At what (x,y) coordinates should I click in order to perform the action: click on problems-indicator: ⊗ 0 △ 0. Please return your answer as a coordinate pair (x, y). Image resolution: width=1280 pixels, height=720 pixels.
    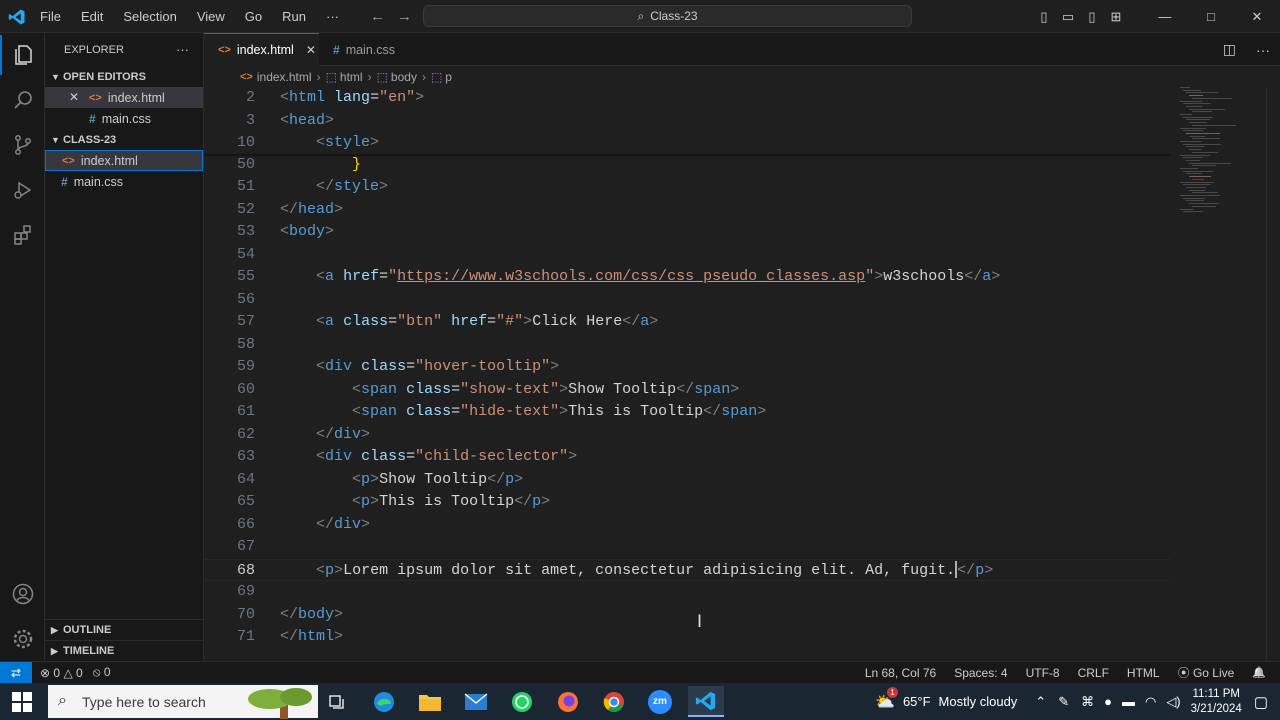
    Looking at the image, I should click on (61, 673).